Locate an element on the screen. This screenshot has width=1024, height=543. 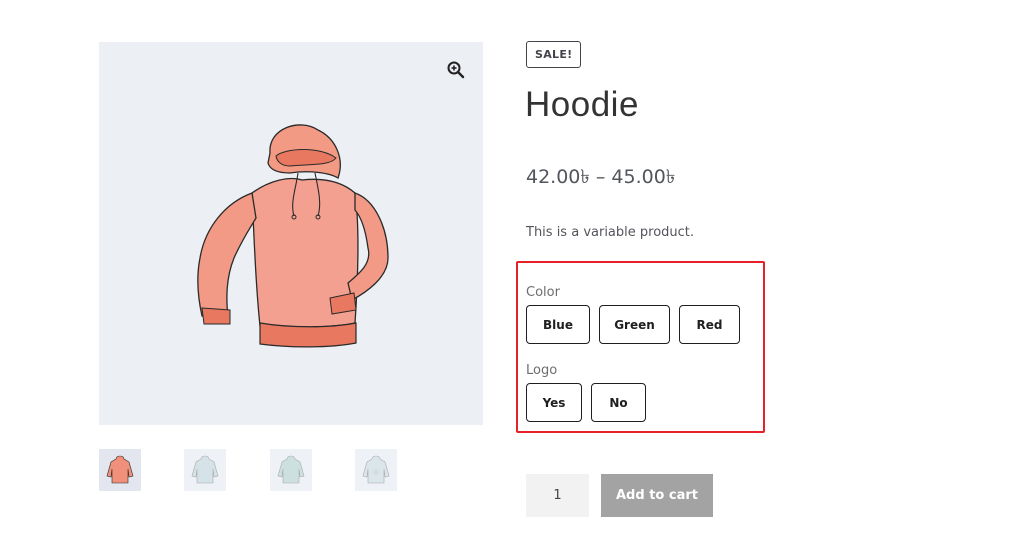
product-title: Hoodie is located at coordinates (582, 104).